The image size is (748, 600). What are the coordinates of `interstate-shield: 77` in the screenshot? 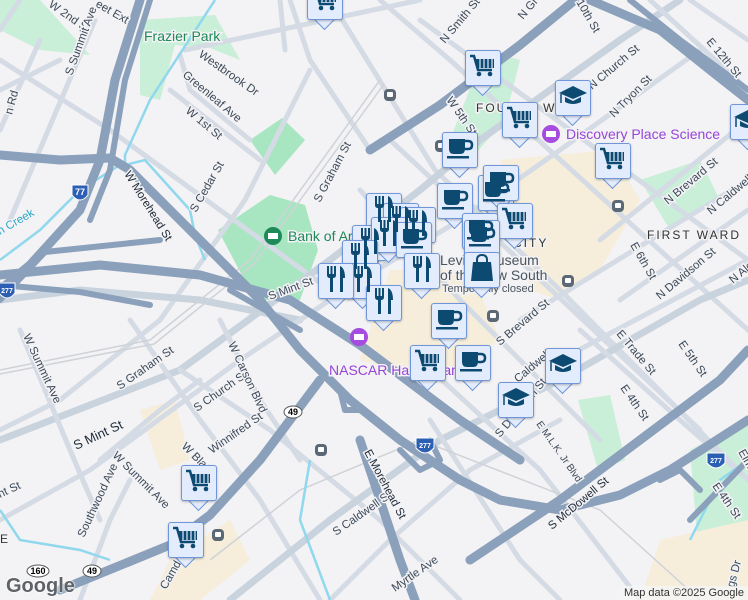 It's located at (80, 192).